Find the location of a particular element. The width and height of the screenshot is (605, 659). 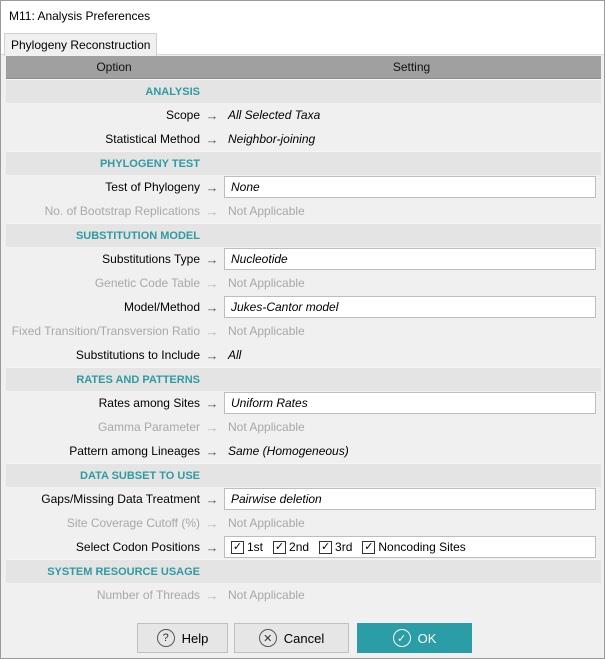

row-substitutions-type: Substitutions Type → Nucleotide is located at coordinates (303, 259).